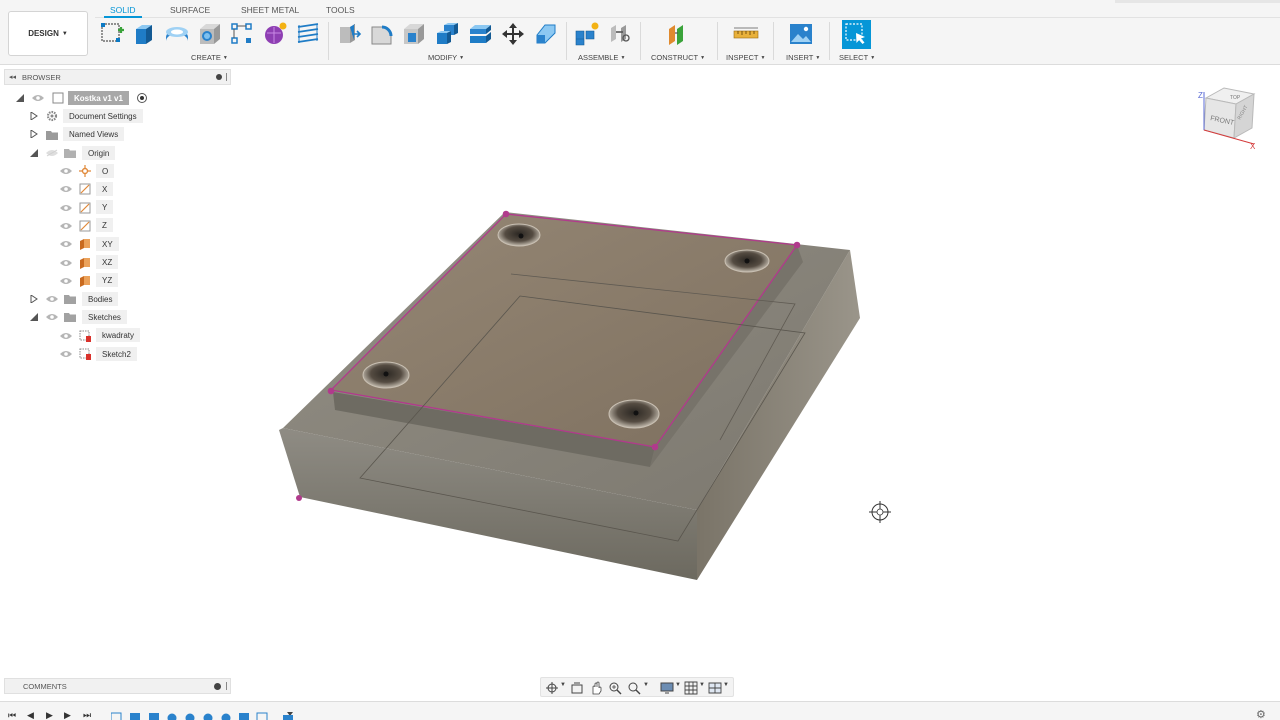  What do you see at coordinates (12, 715) in the screenshot?
I see `go-to-start-icon: ⏮` at bounding box center [12, 715].